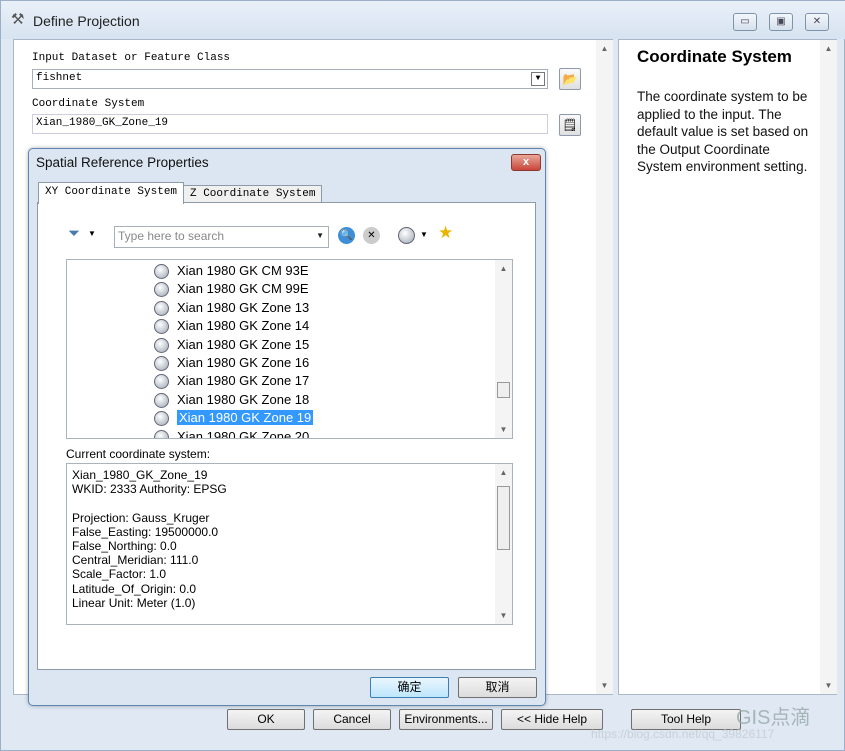 This screenshot has width=845, height=751. Describe the element at coordinates (445, 233) in the screenshot. I see `favorites-star-icon: ★` at that location.